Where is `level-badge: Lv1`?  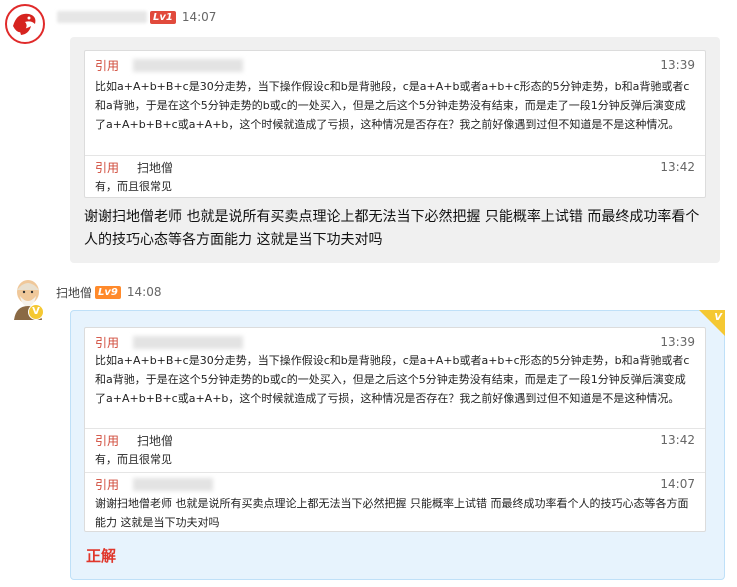 level-badge: Lv1 is located at coordinates (163, 17).